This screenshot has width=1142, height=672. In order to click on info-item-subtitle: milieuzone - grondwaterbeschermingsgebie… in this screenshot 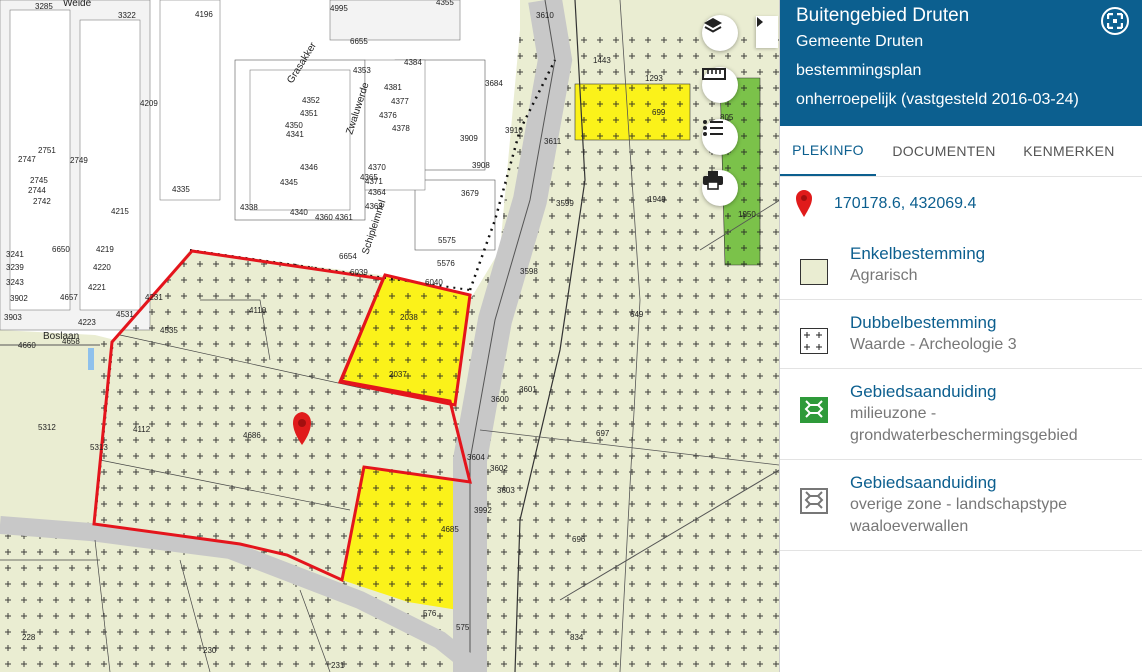, I will do `click(964, 424)`.